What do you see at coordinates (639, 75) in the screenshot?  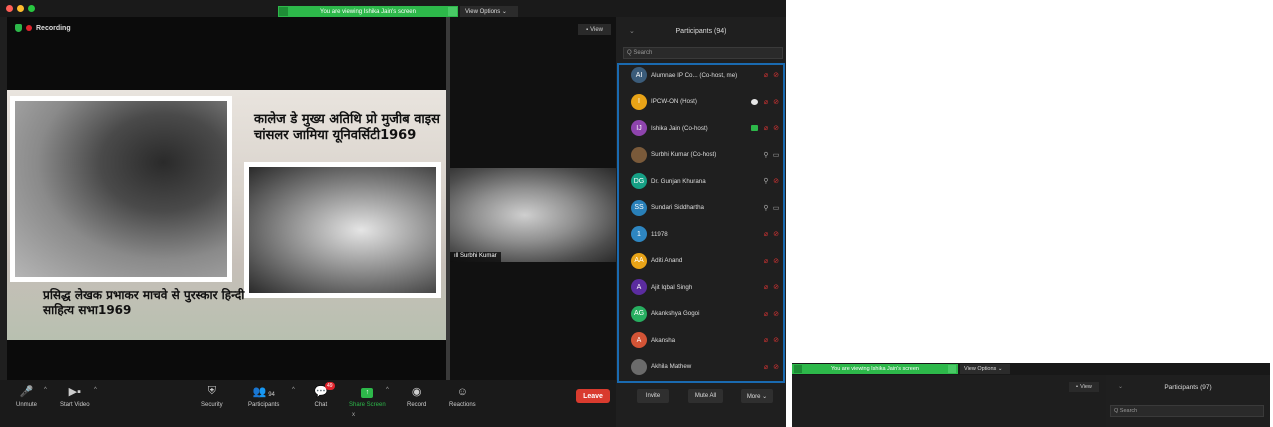 I see `avatar: AI` at bounding box center [639, 75].